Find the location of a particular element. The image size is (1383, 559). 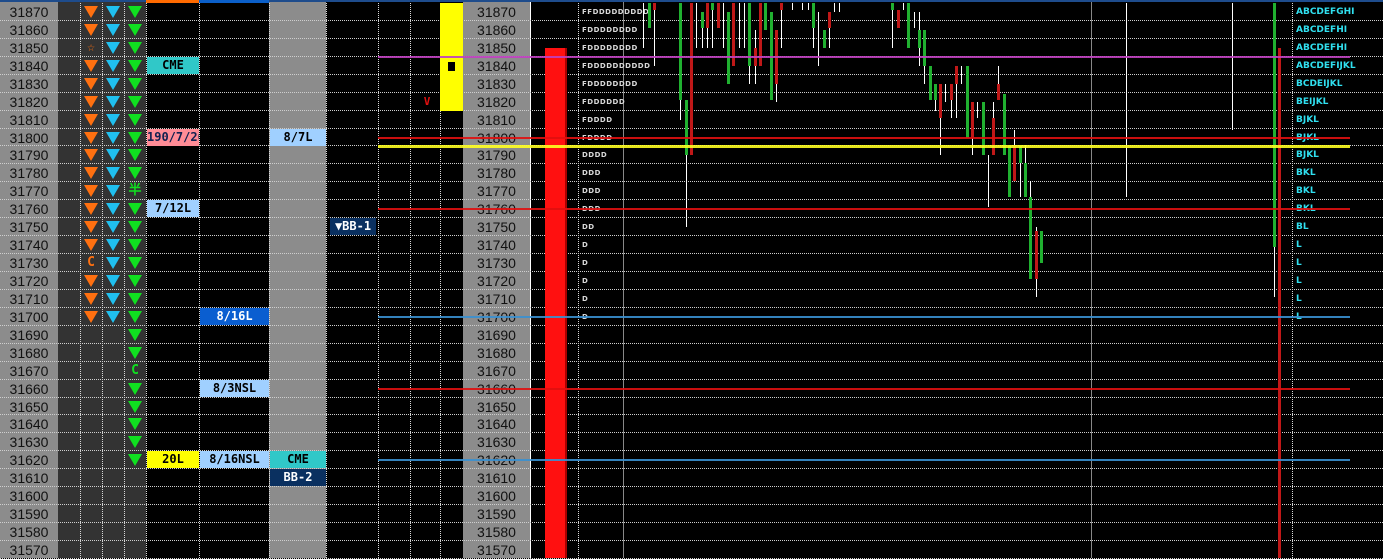

note-label-notes1: CME is located at coordinates (173, 65).